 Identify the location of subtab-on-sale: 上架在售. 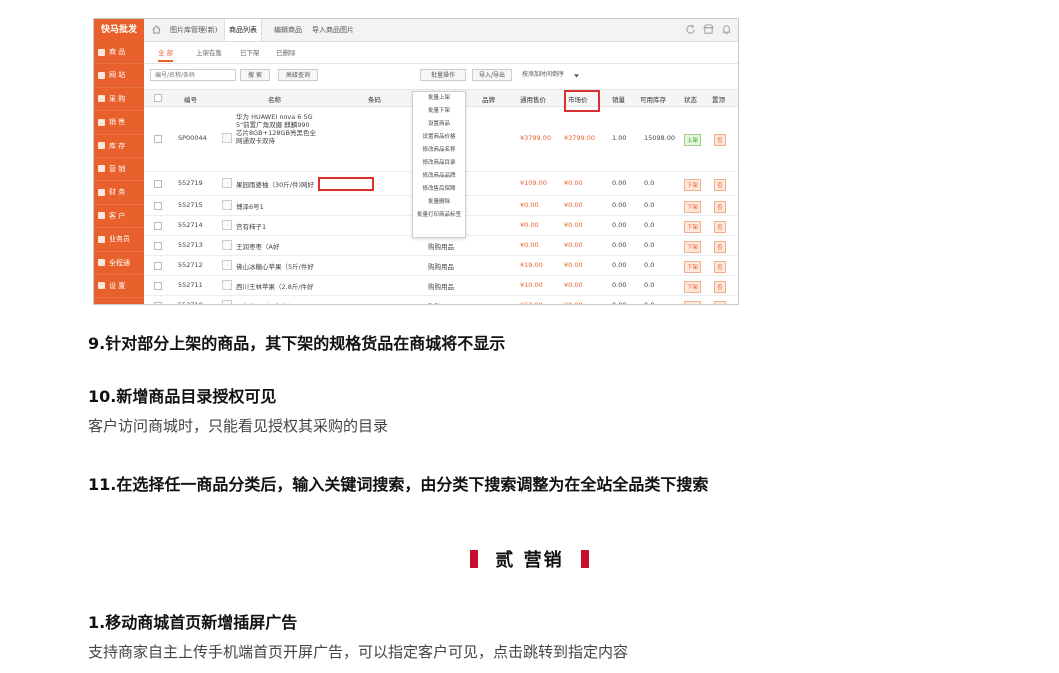
(209, 52).